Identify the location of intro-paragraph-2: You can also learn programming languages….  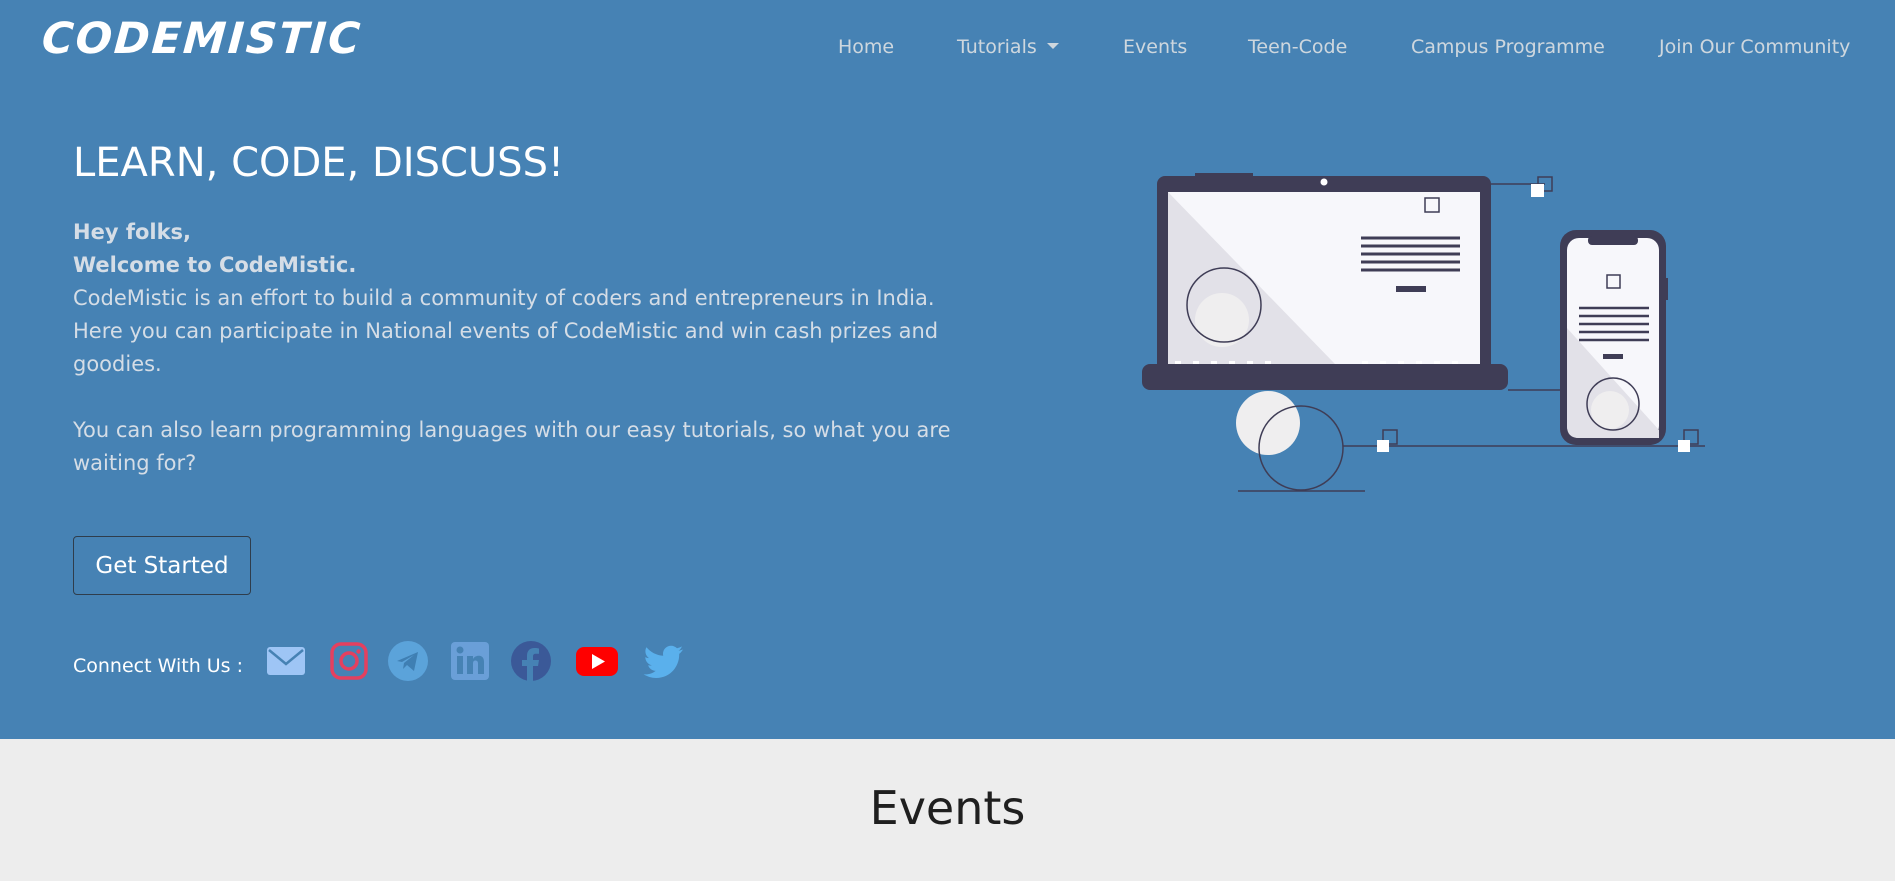
(512, 446).